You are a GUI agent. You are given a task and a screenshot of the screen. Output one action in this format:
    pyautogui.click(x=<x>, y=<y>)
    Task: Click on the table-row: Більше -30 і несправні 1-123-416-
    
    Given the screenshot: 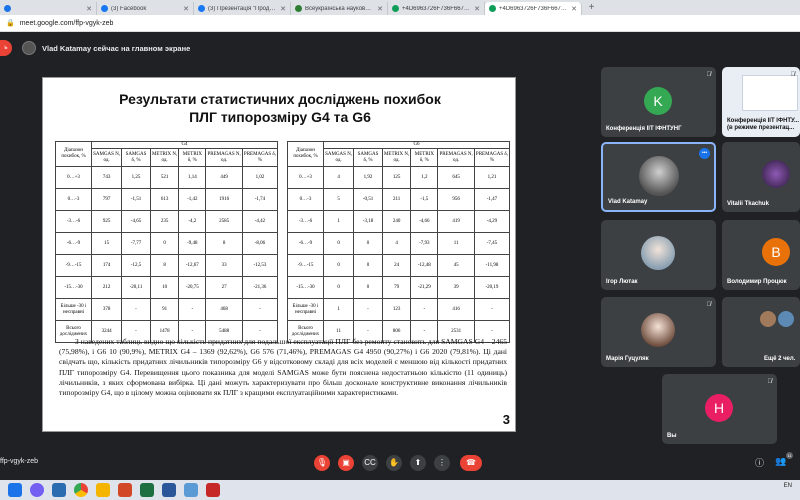 What is the action you would take?
    pyautogui.click(x=399, y=309)
    